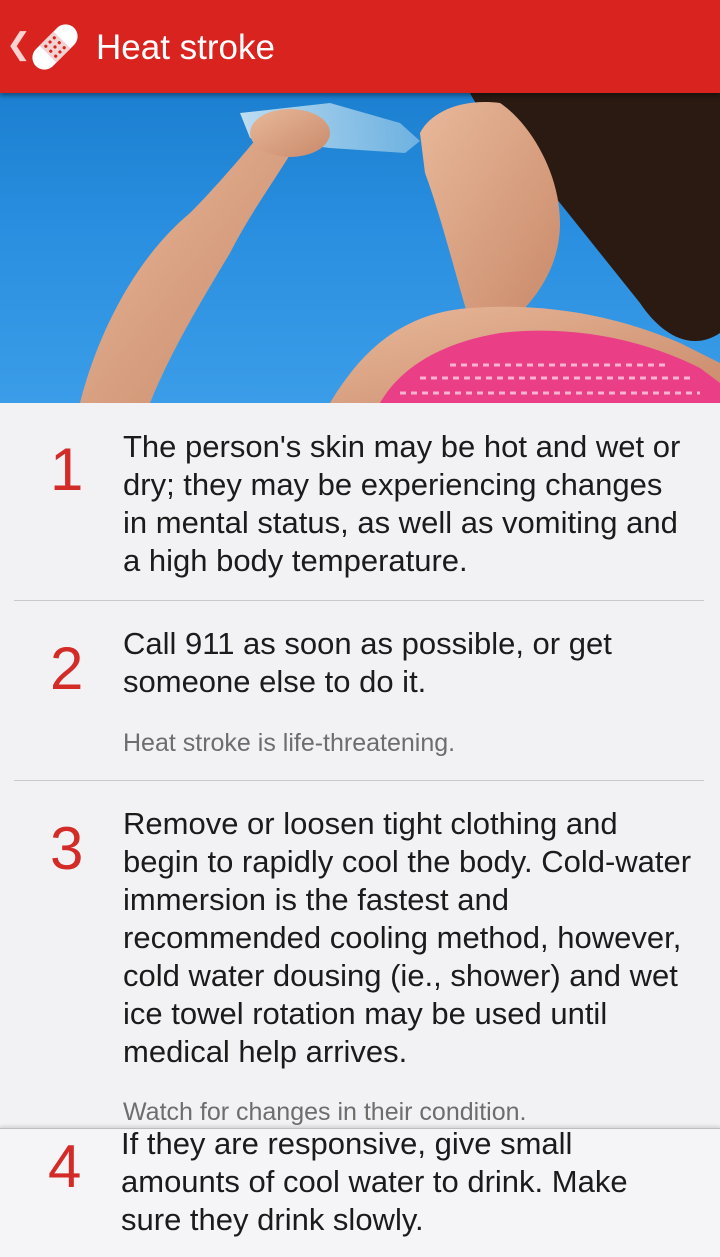  Describe the element at coordinates (360, 46) in the screenshot. I see `app-bar: ❮ Heat stroke` at that location.